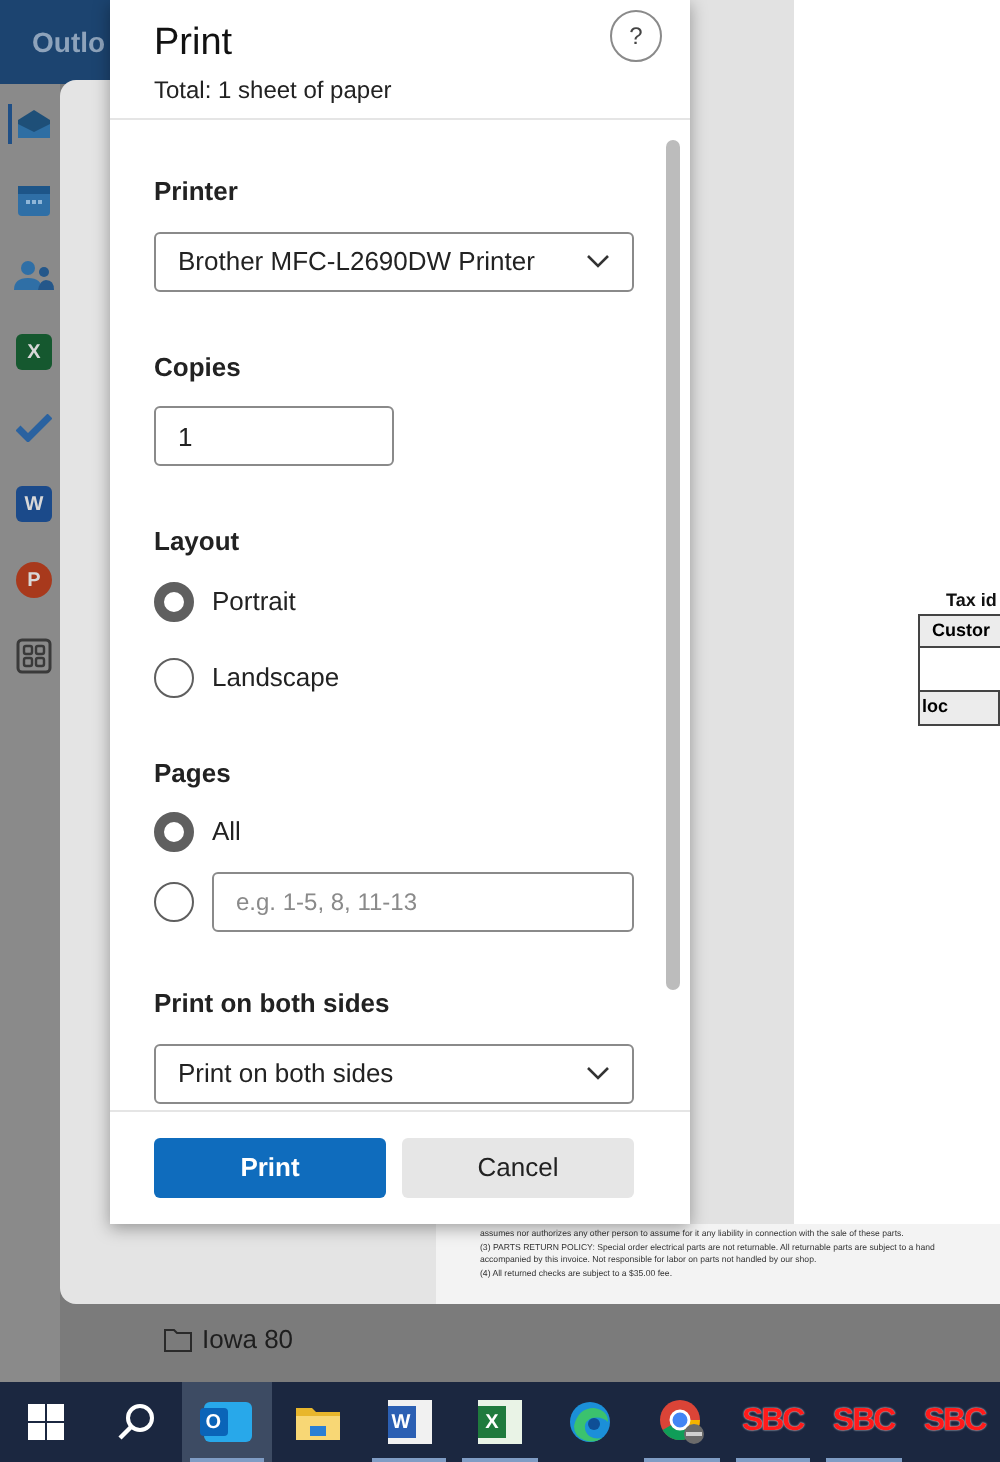 The width and height of the screenshot is (1000, 1462). I want to click on page-heading: Tax id, so click(971, 601).